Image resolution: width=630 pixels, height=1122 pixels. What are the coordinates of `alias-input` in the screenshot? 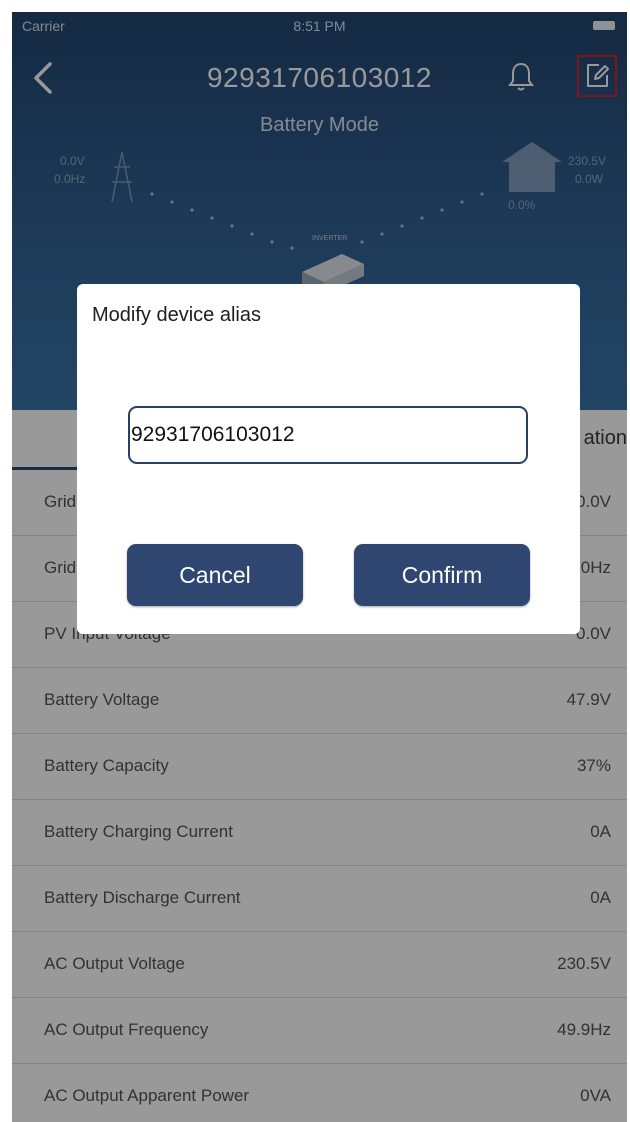 It's located at (328, 435).